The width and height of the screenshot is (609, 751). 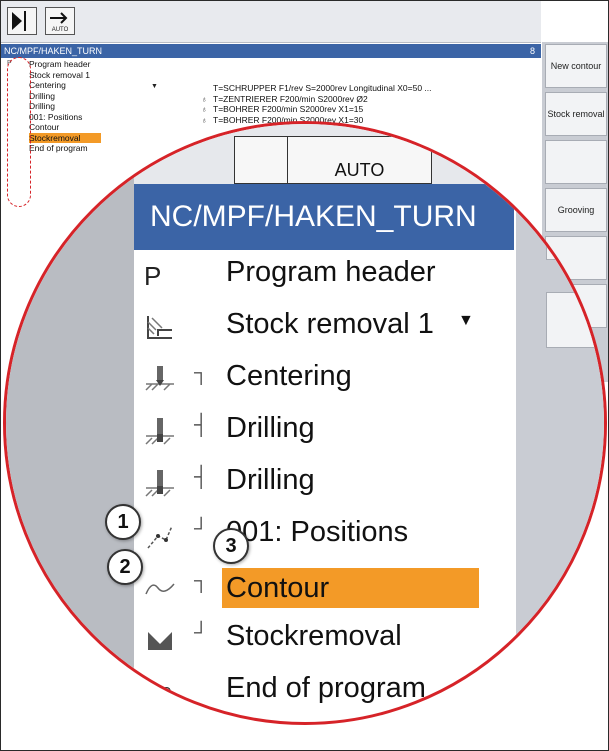 What do you see at coordinates (466, 321) in the screenshot?
I see `magnified-dropdown-arrow-icon: ▼` at bounding box center [466, 321].